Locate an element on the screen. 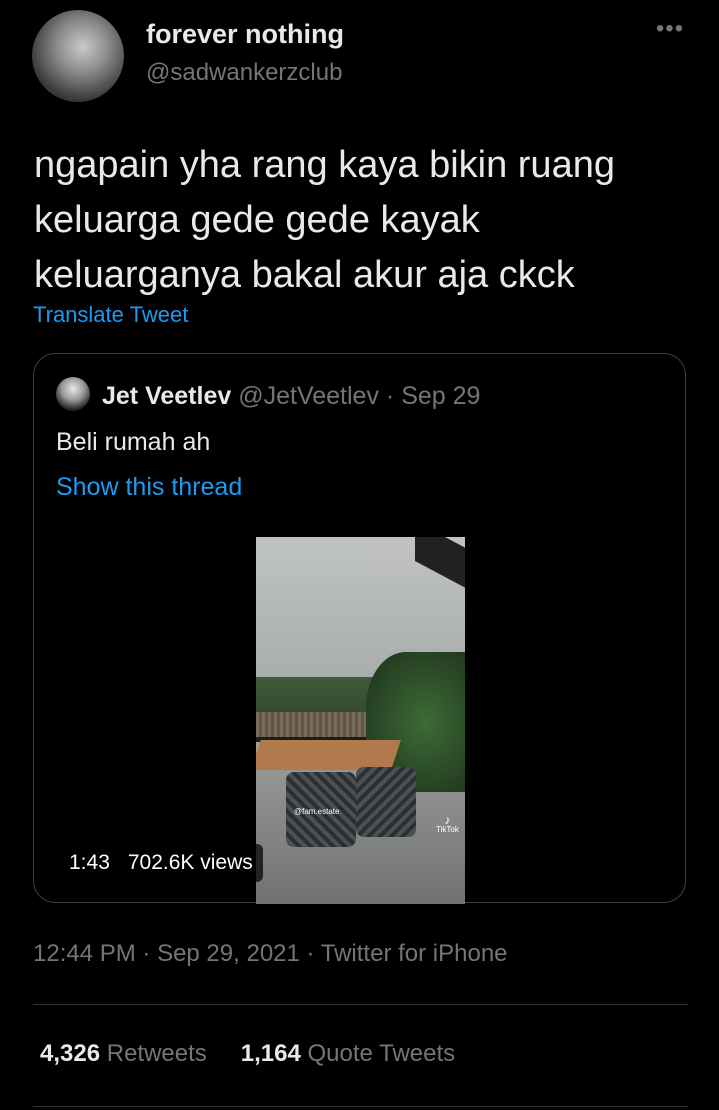  video-chair is located at coordinates (386, 802).